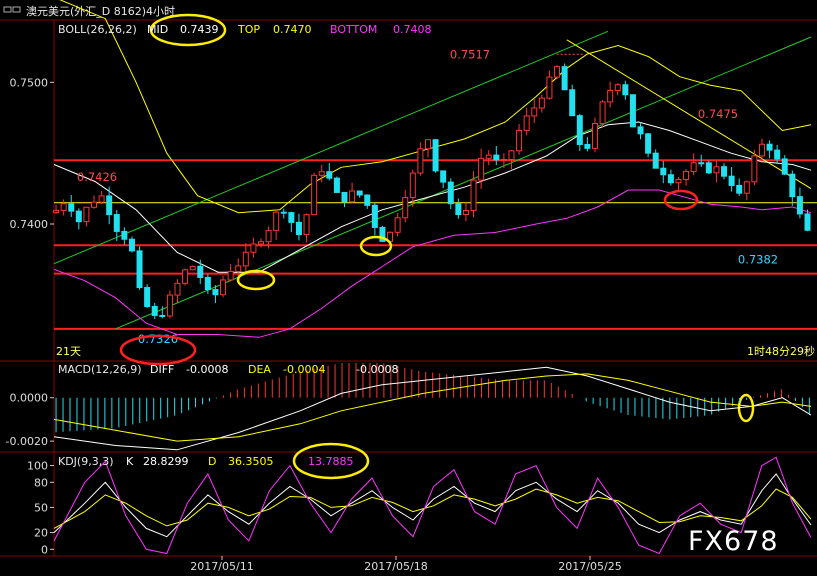 This screenshot has width=817, height=576. What do you see at coordinates (44, 549) in the screenshot?
I see `axis-tick-label: 0` at bounding box center [44, 549].